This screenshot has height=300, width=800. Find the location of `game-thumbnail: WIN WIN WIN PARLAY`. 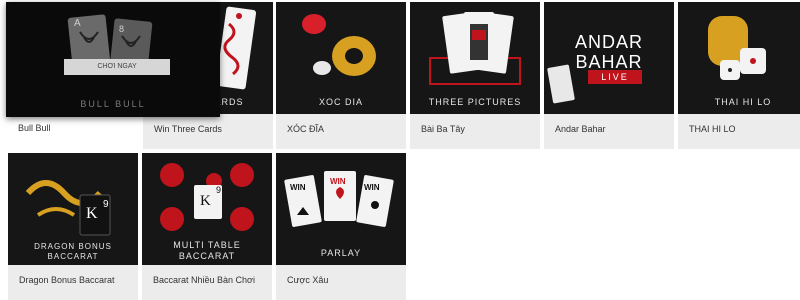

game-thumbnail: WIN WIN WIN PARLAY is located at coordinates (341, 209).